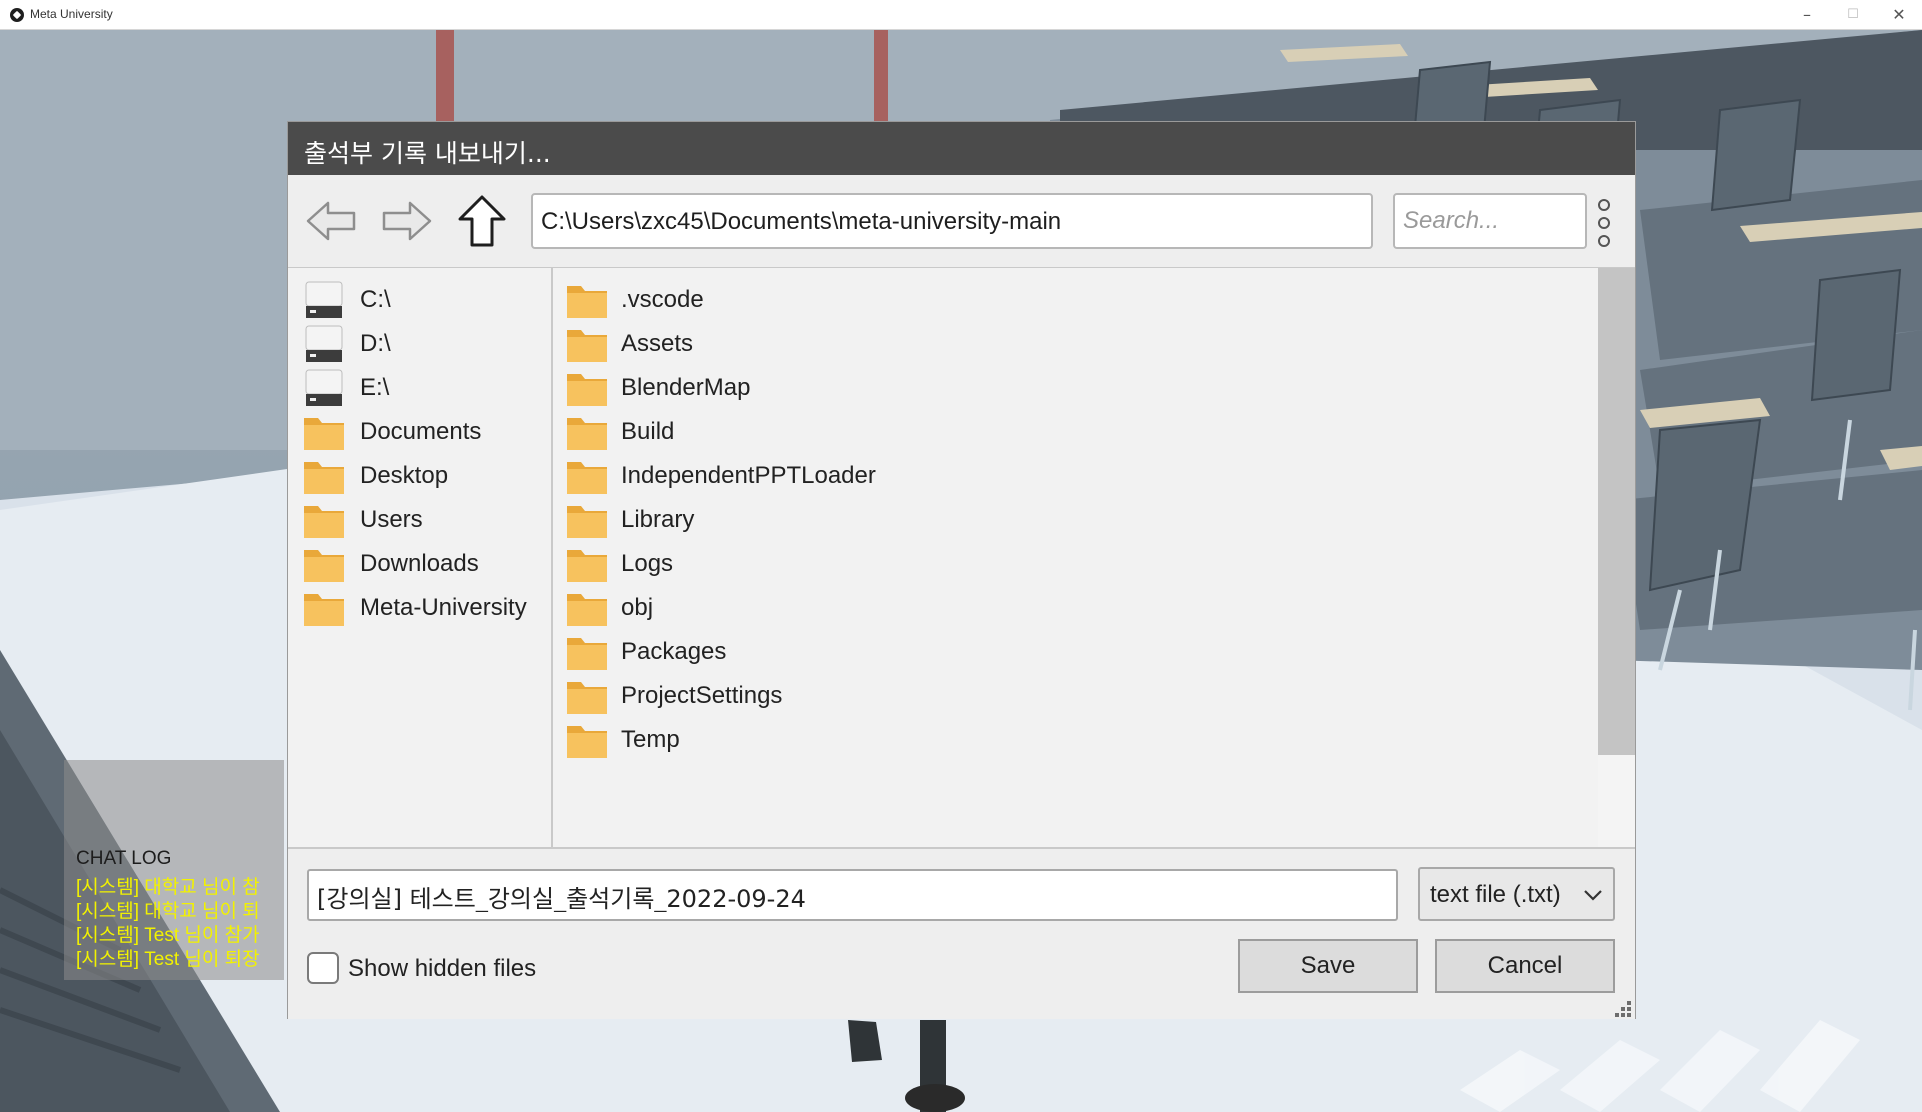 This screenshot has height=1112, width=1922. I want to click on file-item-blendermap: BlenderMap, so click(965, 388).